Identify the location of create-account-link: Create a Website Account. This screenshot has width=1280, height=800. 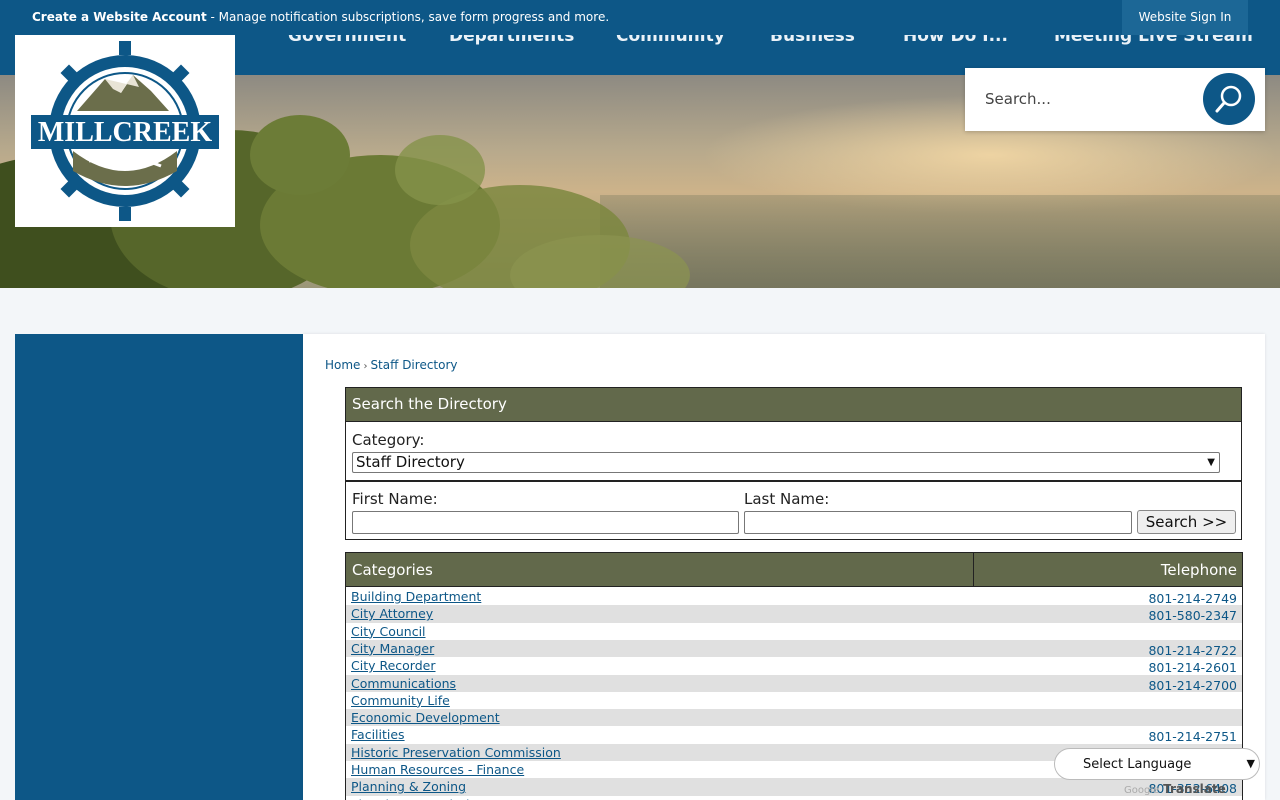
(119, 17).